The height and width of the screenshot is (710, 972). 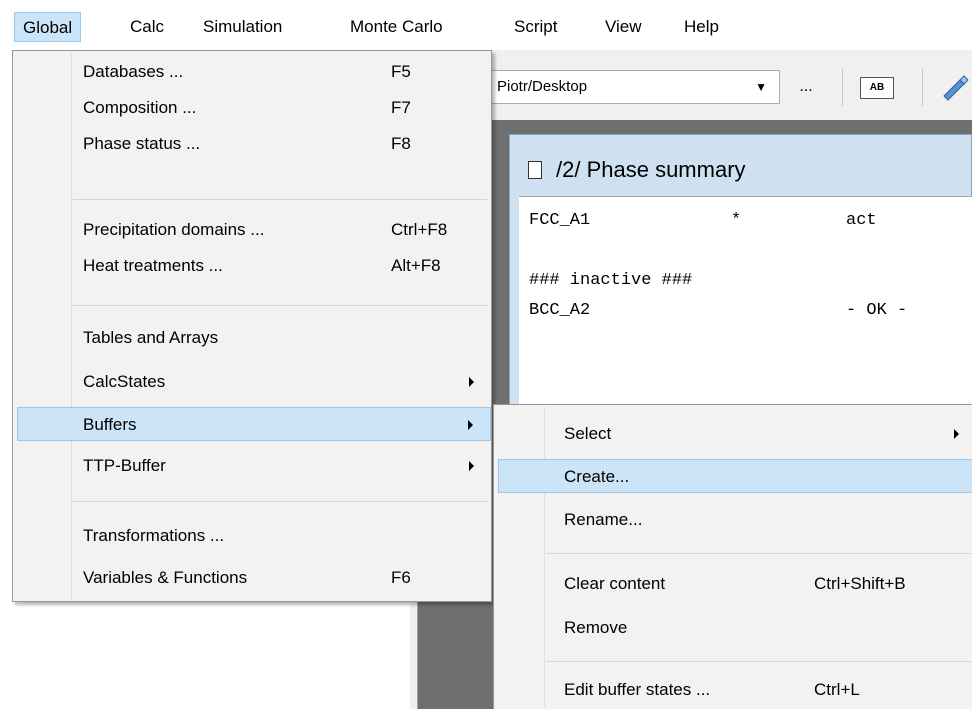 What do you see at coordinates (401, 143) in the screenshot?
I see `menu-item-shortcut: F8` at bounding box center [401, 143].